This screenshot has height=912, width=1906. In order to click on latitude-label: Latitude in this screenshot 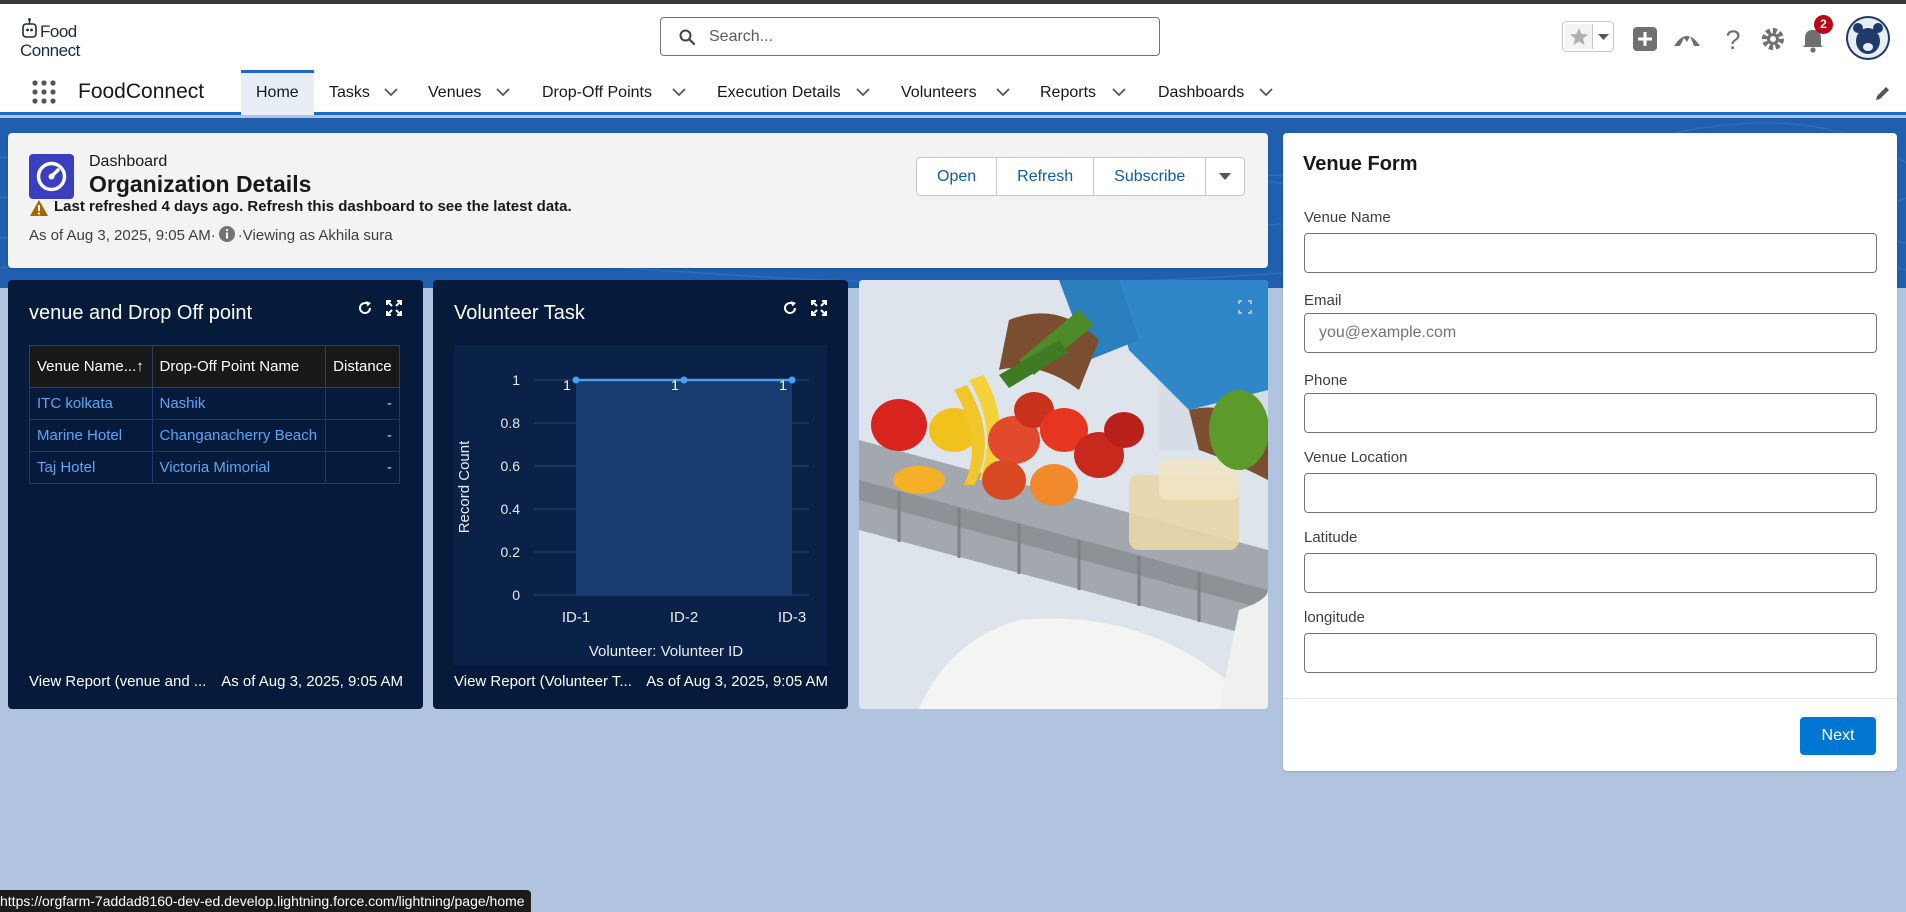, I will do `click(1331, 537)`.